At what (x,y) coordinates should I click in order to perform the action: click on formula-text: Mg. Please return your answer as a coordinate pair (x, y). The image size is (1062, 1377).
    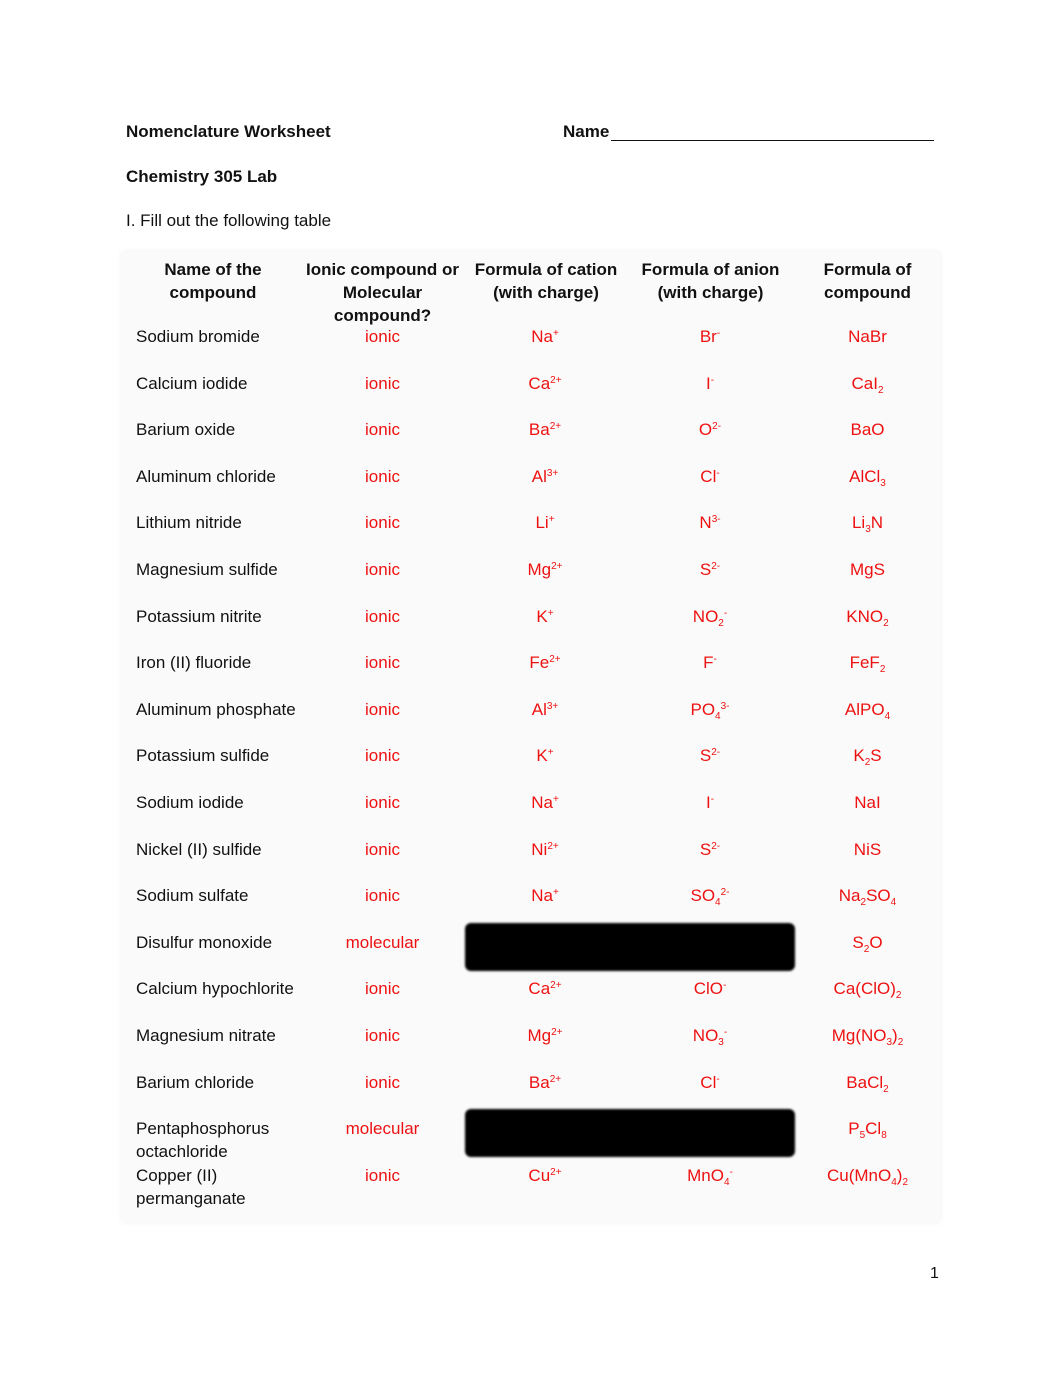
    Looking at the image, I should click on (539, 569).